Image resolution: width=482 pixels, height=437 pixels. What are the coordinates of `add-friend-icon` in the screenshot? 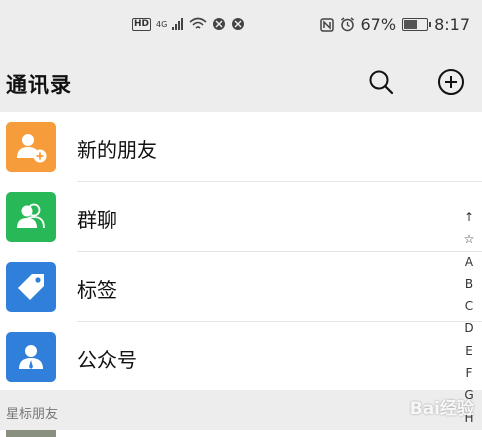 It's located at (32, 148).